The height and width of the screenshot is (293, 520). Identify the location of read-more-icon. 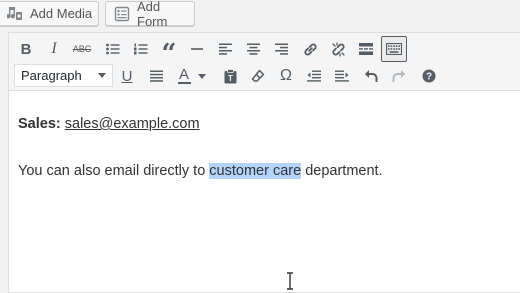
(366, 49).